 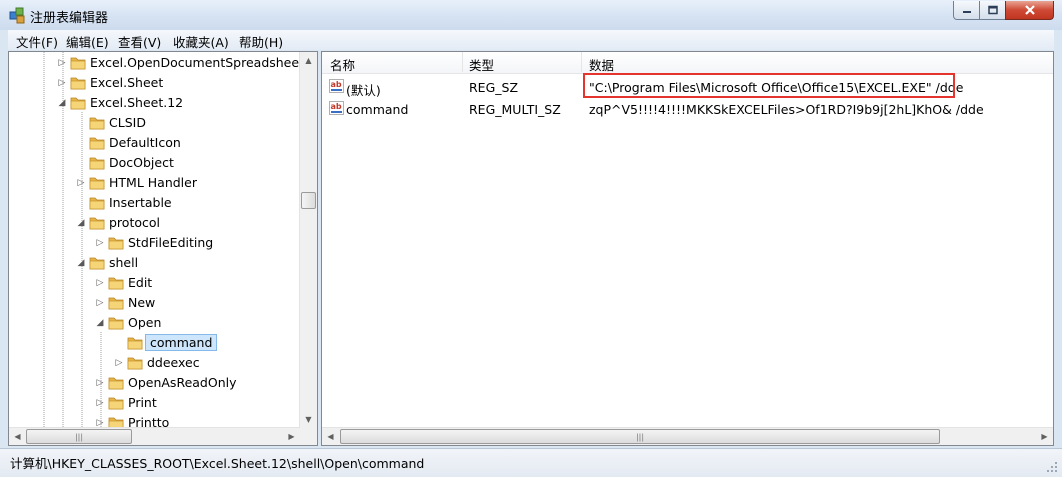 I want to click on maximize-button, so click(x=992, y=10).